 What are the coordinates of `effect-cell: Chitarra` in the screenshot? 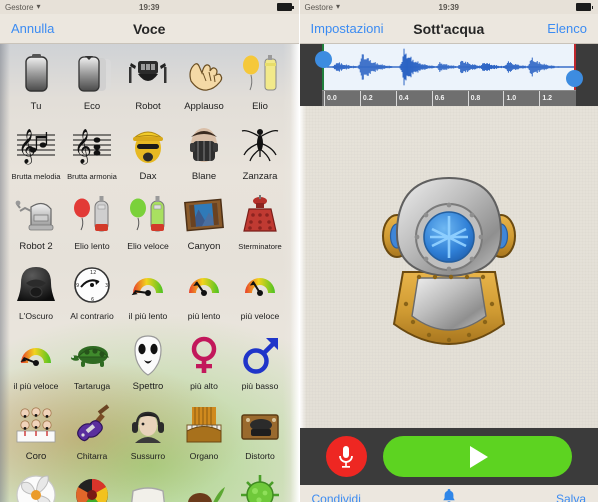 It's located at (92, 433).